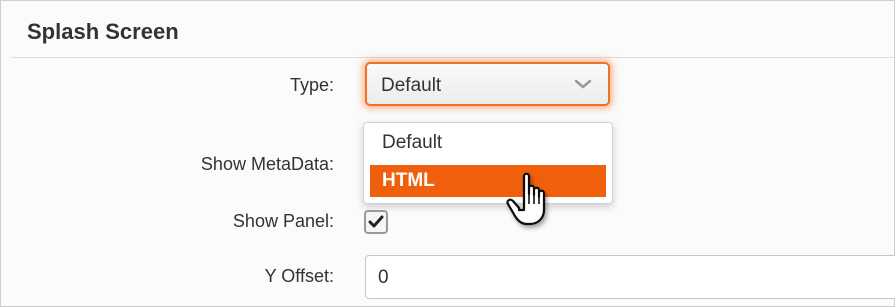 The width and height of the screenshot is (895, 307). Describe the element at coordinates (526, 199) in the screenshot. I see `hand-pointer-icon` at that location.